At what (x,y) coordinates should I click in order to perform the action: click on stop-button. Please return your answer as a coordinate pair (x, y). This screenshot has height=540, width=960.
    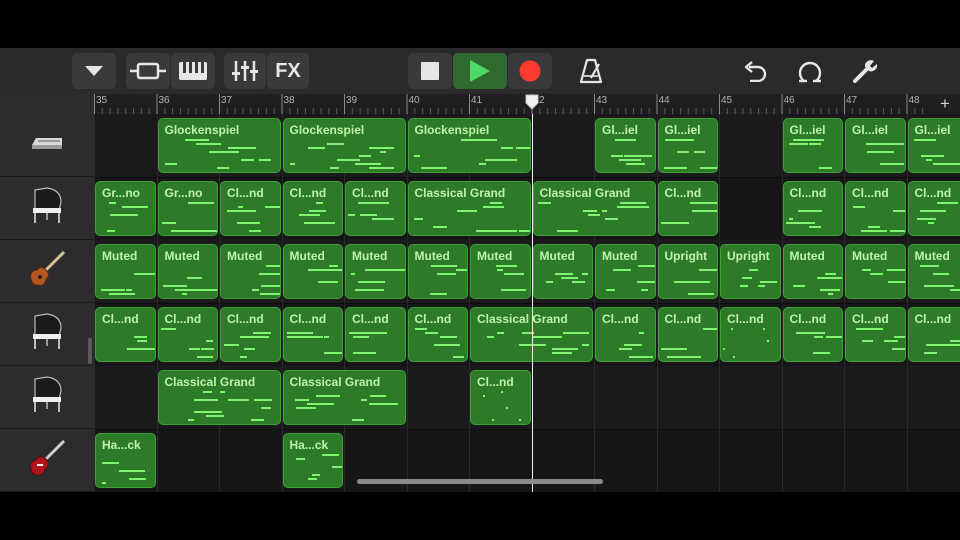
    Looking at the image, I should click on (430, 71).